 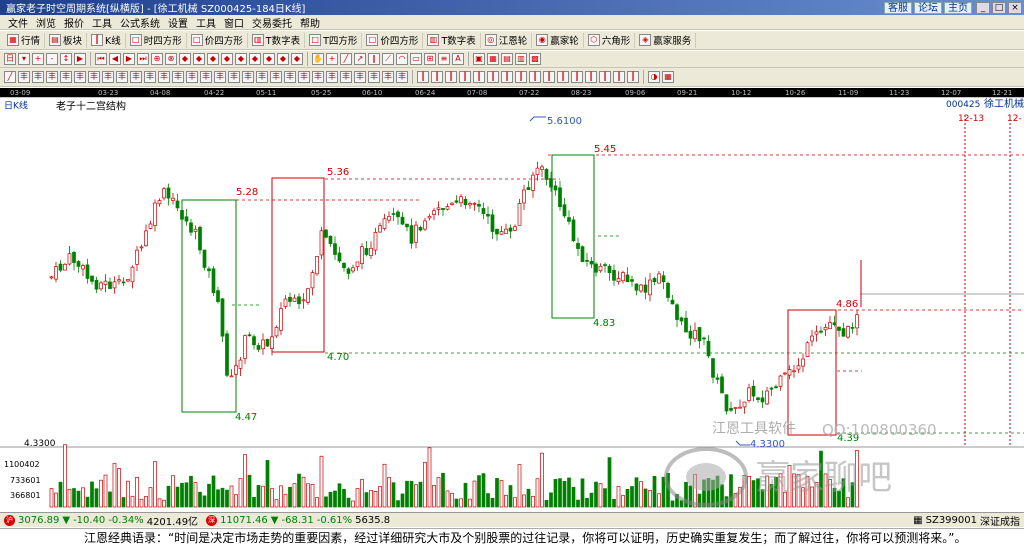 I want to click on cycle-icon: ⊗, so click(x=171, y=59).